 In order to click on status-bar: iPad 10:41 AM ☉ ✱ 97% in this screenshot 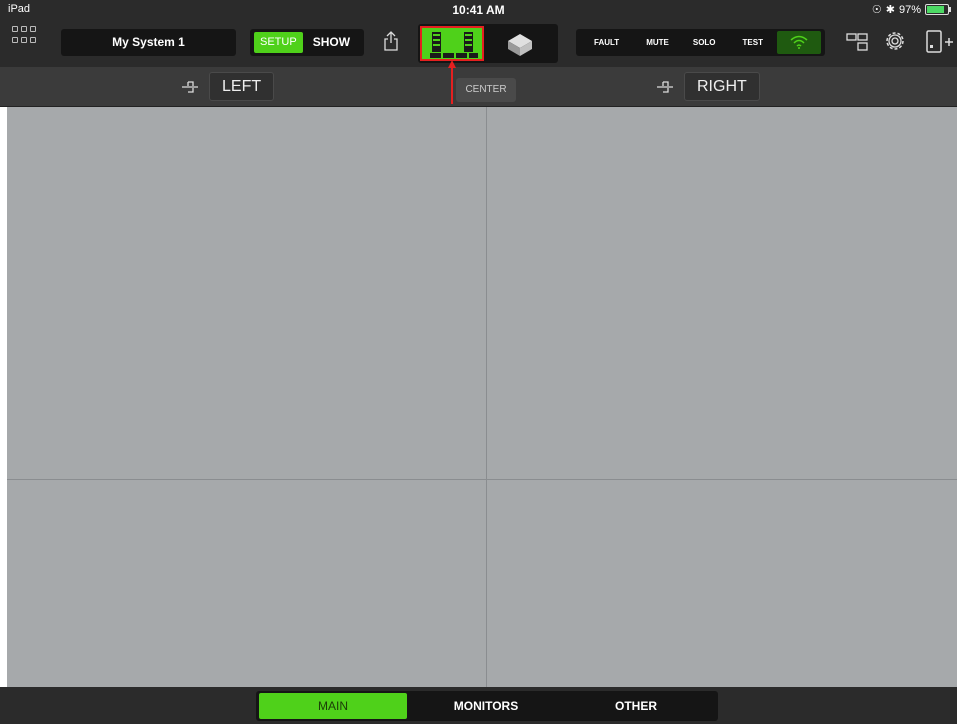, I will do `click(478, 9)`.